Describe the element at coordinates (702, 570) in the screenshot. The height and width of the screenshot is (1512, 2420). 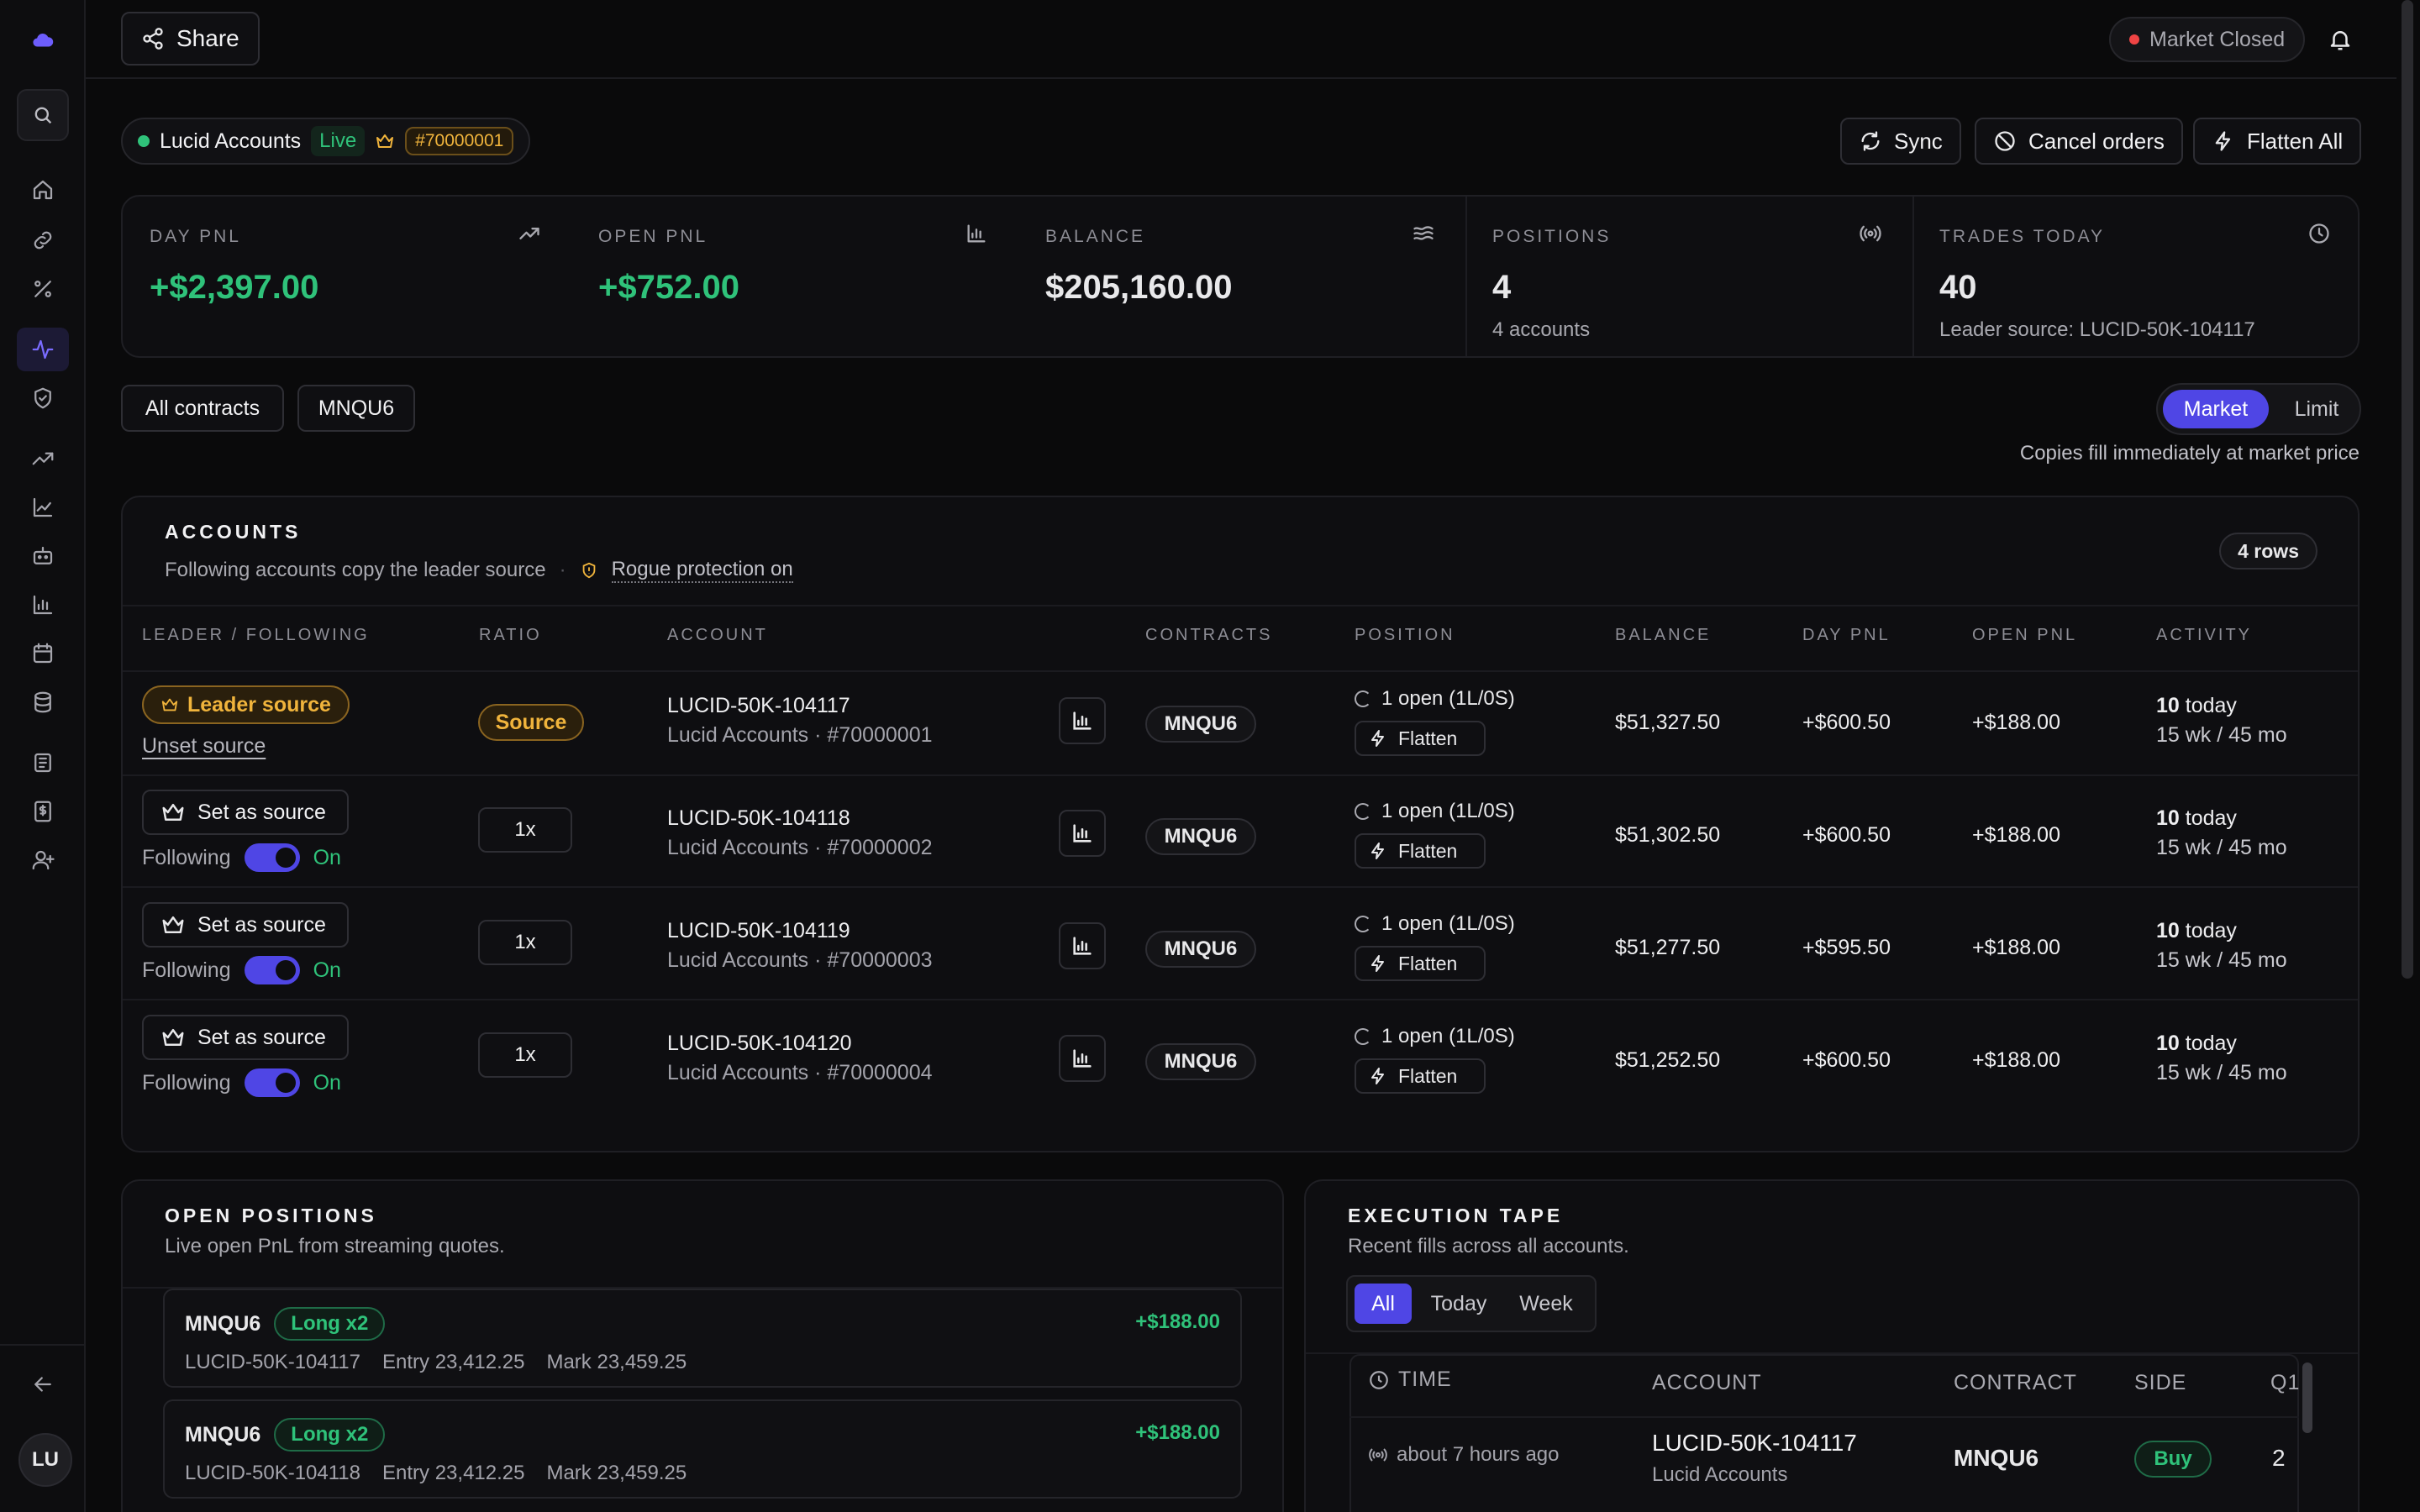
I see `rogue-protection-link: Rogue protection on` at that location.